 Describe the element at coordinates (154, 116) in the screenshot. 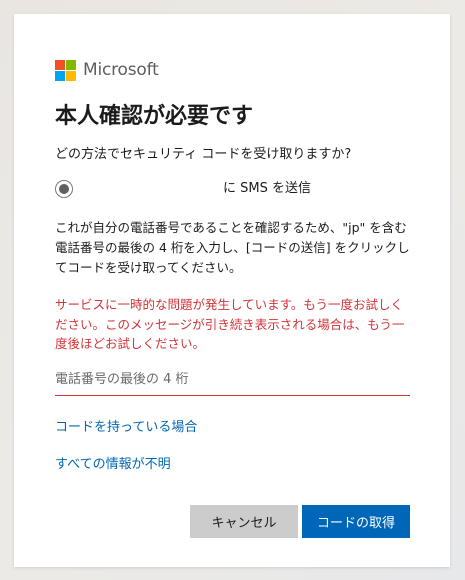

I see `page-title: 本人確認が必要です` at that location.